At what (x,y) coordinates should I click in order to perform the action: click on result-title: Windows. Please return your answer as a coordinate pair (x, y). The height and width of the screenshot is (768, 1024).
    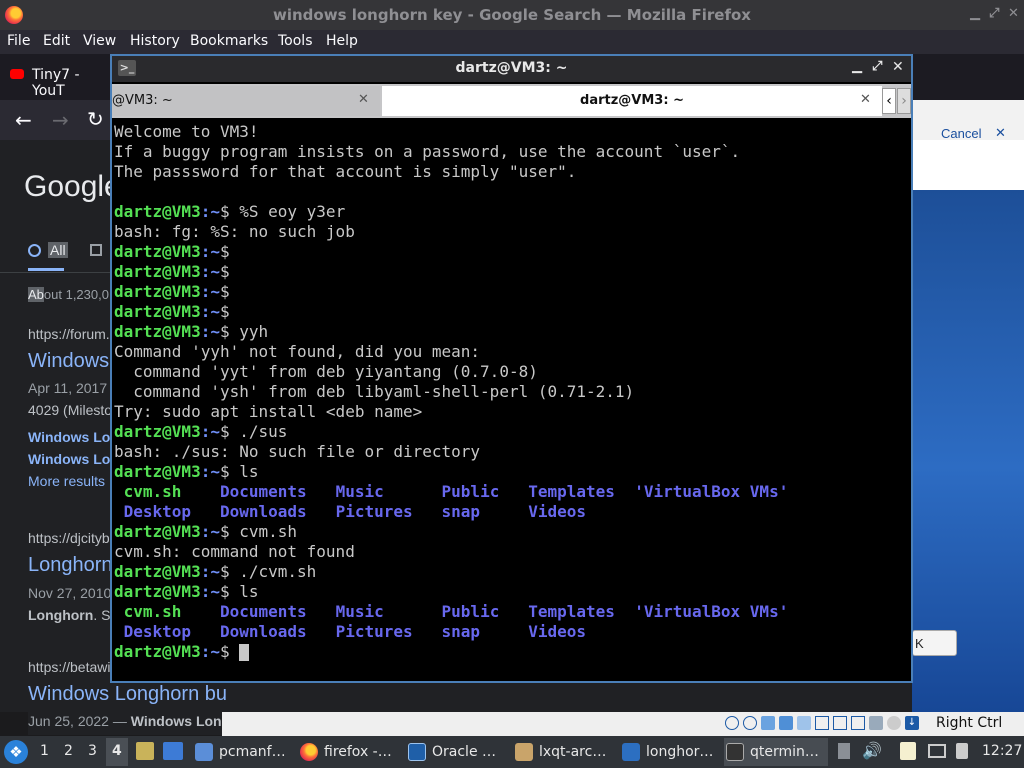
    Looking at the image, I should click on (68, 361).